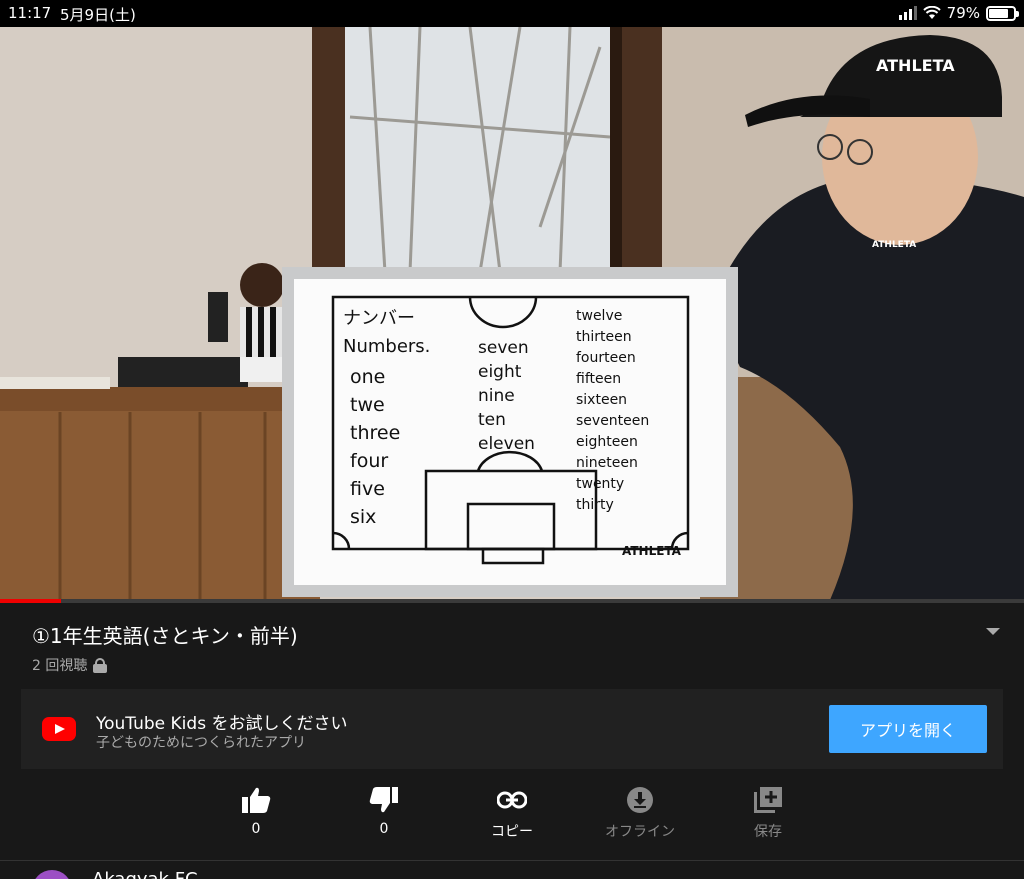 The height and width of the screenshot is (879, 1024). What do you see at coordinates (652, 551) in the screenshot?
I see `whiteboard-logo: ATHLETA` at bounding box center [652, 551].